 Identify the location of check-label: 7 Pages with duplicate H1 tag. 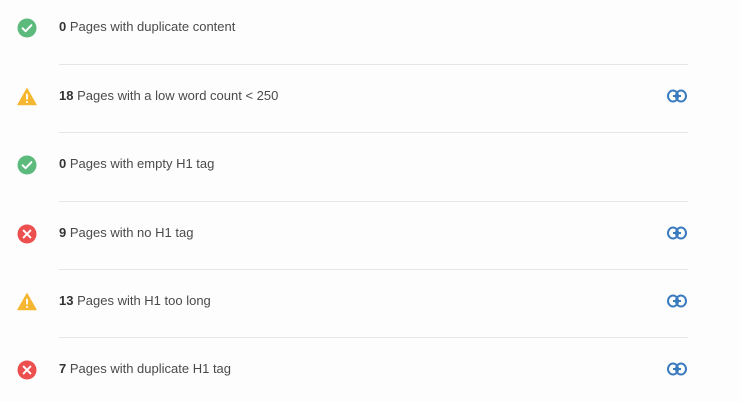
(145, 369).